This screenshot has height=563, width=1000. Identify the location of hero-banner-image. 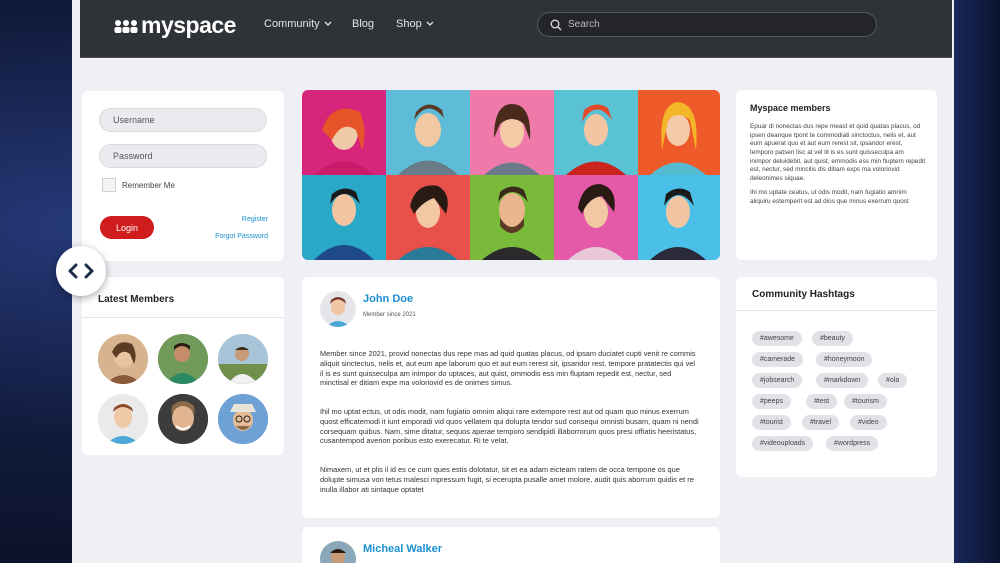
(511, 175).